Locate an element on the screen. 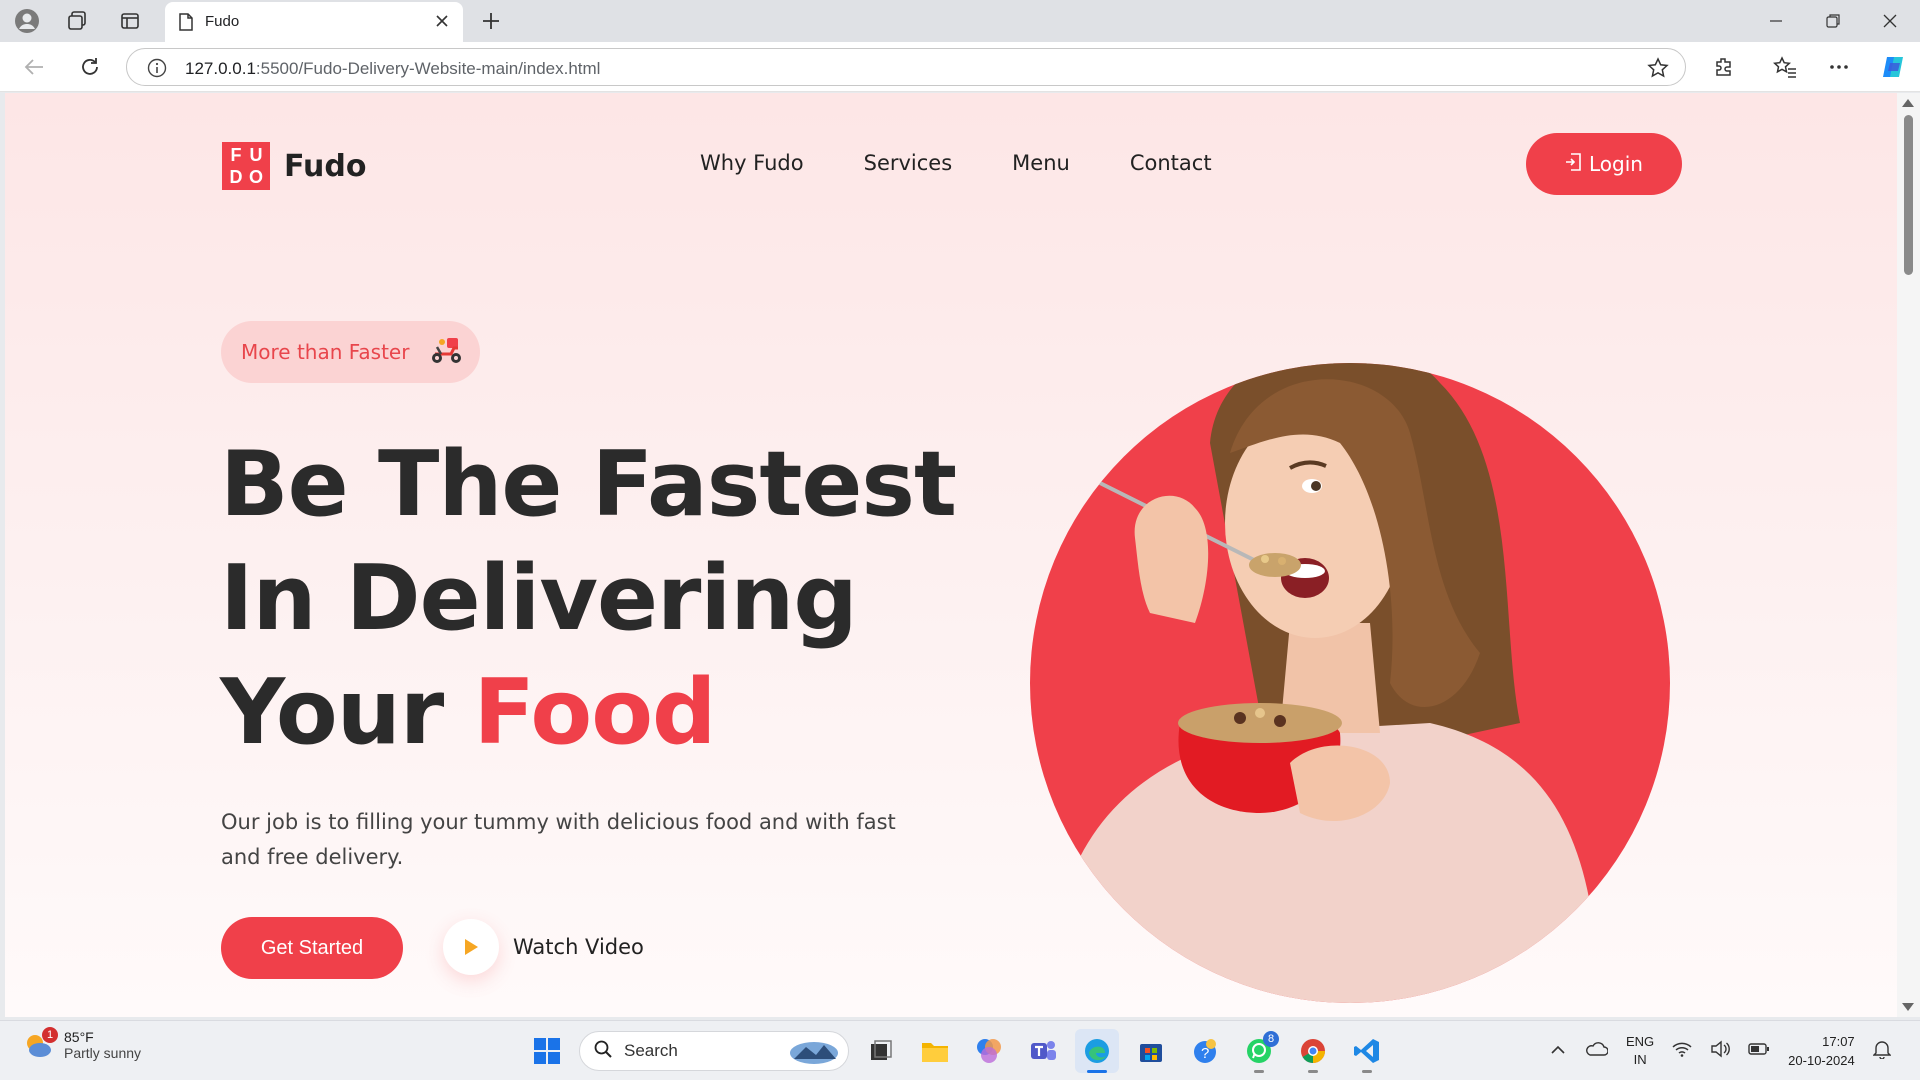 The width and height of the screenshot is (1920, 1080). tab-title: Fudo is located at coordinates (222, 21).